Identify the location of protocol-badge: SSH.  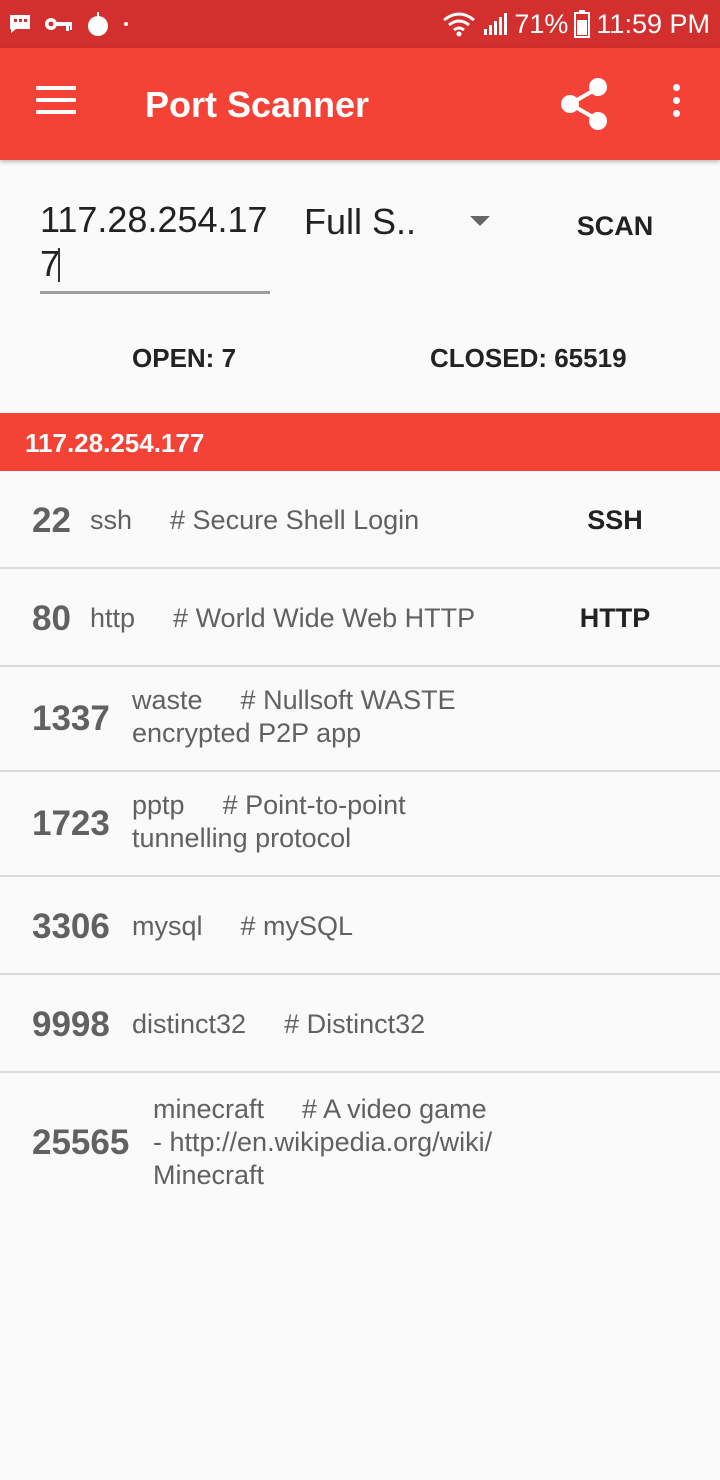
(615, 520).